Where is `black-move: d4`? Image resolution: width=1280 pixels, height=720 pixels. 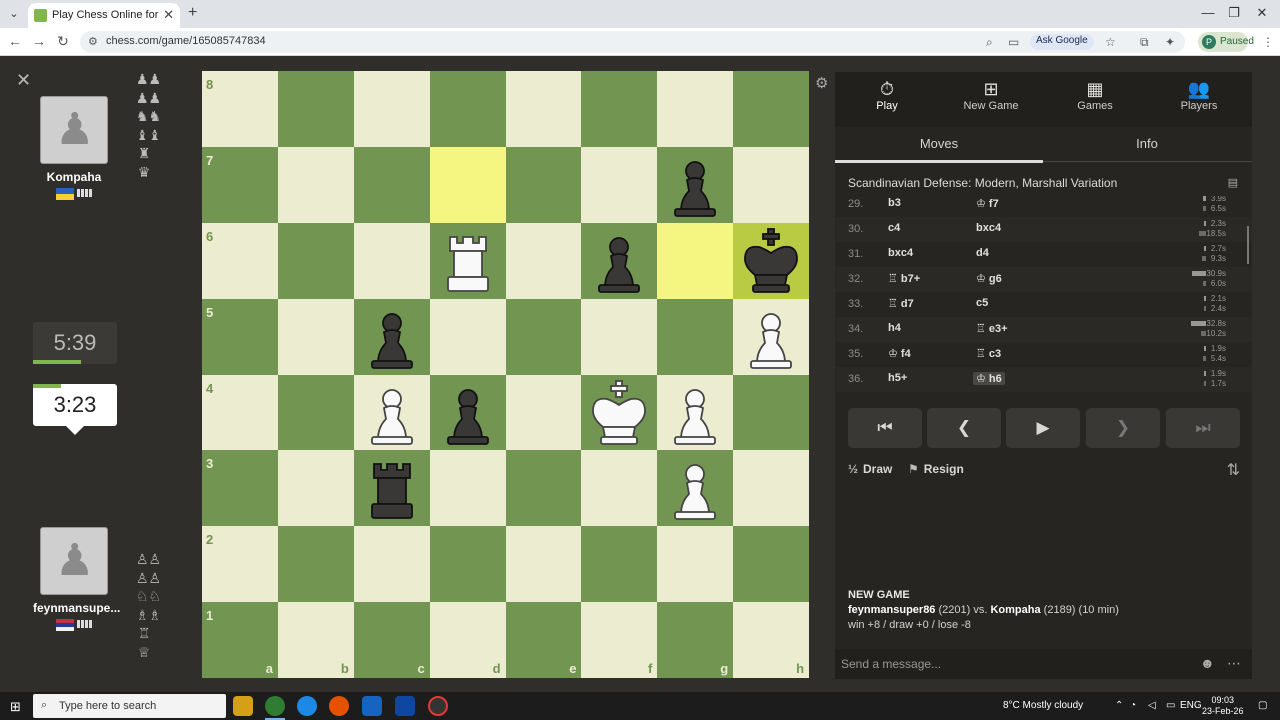 black-move: d4 is located at coordinates (982, 253).